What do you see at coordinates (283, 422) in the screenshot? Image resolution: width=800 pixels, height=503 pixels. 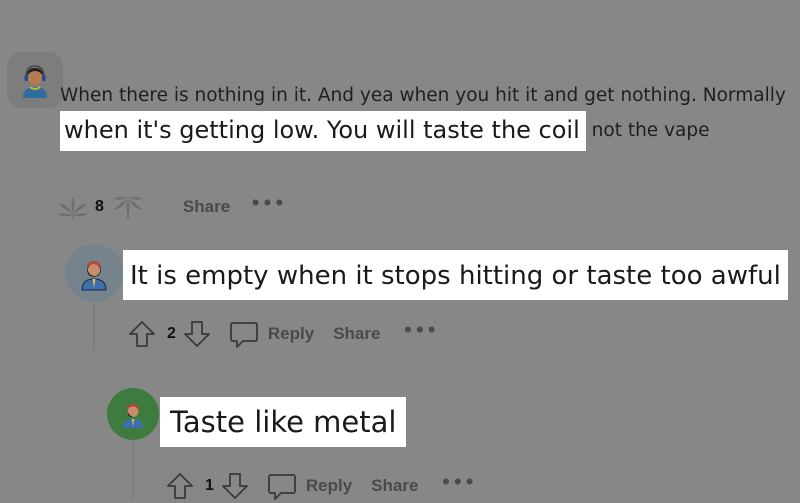 I see `highlighted-comment-text: Taste like metal` at bounding box center [283, 422].